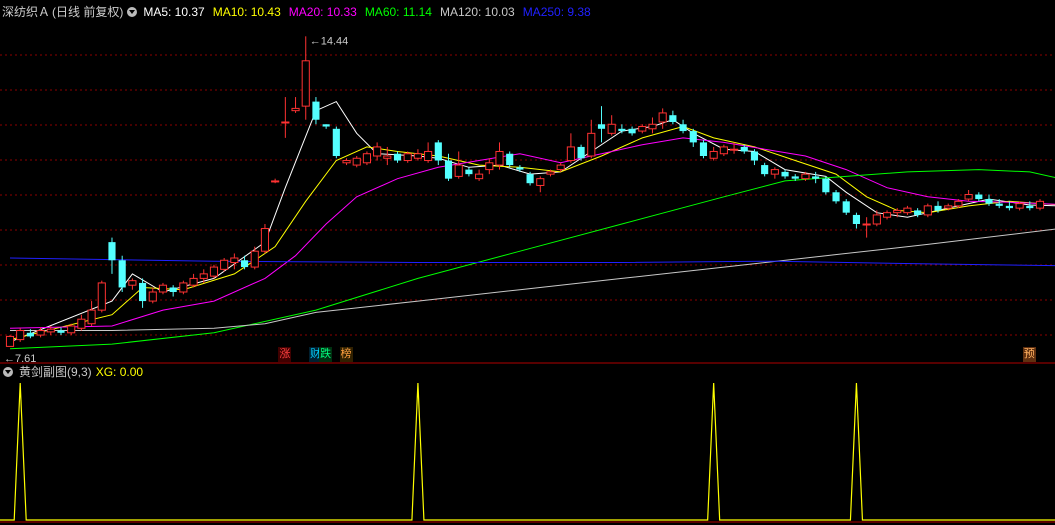 This screenshot has height=525, width=1055. Describe the element at coordinates (119, 372) in the screenshot. I see `xg-value: XG: 0.00` at that location.